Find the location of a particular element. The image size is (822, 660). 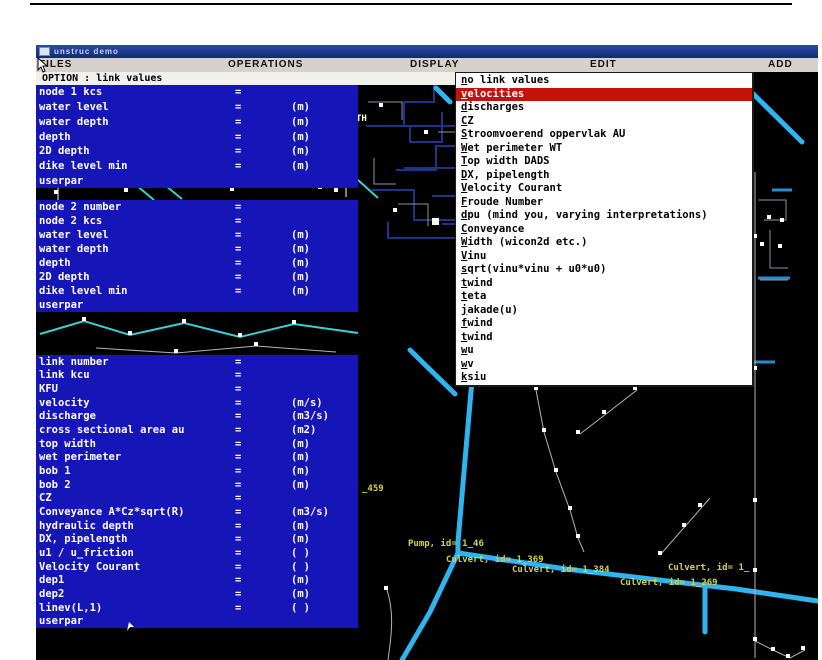

map-label: Pump, id= 1_46 is located at coordinates (446, 544).